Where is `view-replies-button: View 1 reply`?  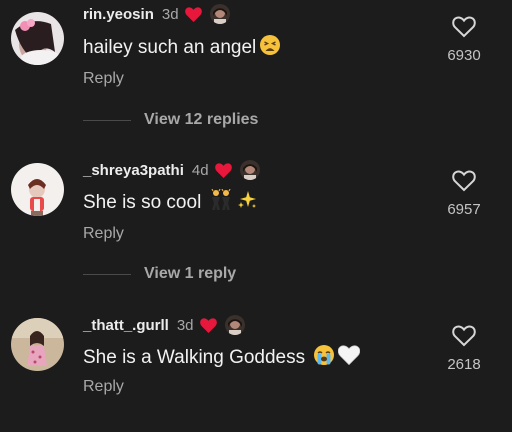 view-replies-button: View 1 reply is located at coordinates (159, 274).